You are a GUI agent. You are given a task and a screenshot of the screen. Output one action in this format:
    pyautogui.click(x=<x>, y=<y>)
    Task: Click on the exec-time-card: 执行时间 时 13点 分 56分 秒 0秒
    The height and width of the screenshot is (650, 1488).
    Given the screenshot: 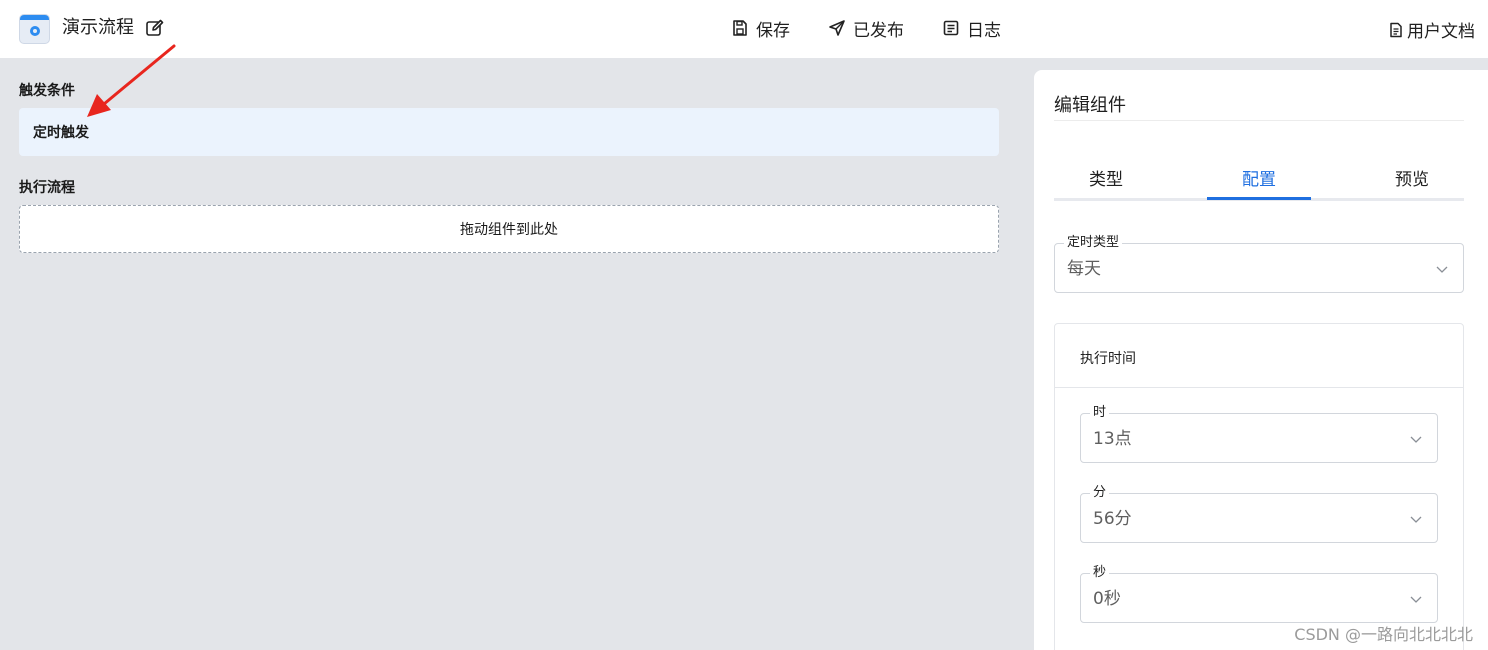 What is the action you would take?
    pyautogui.click(x=1259, y=486)
    